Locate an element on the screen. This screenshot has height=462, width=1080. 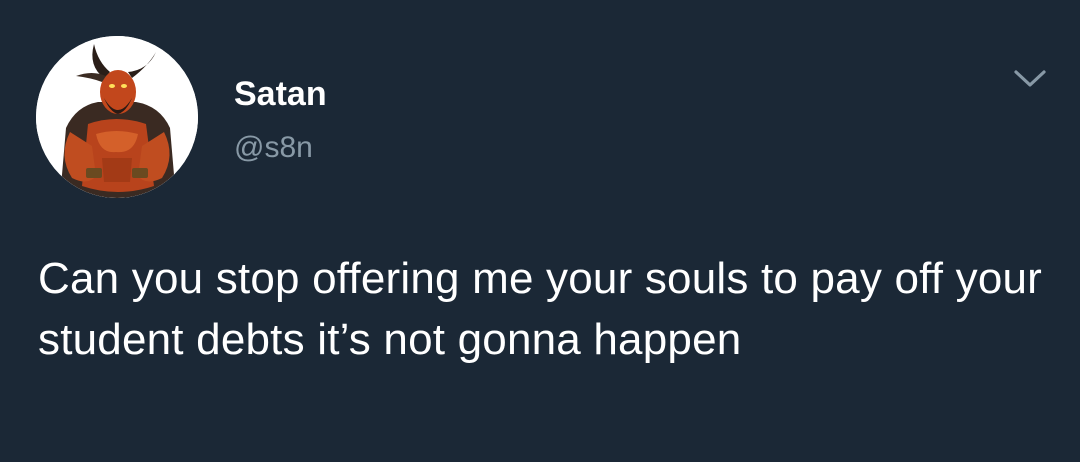
devil-avatar-icon is located at coordinates (117, 117).